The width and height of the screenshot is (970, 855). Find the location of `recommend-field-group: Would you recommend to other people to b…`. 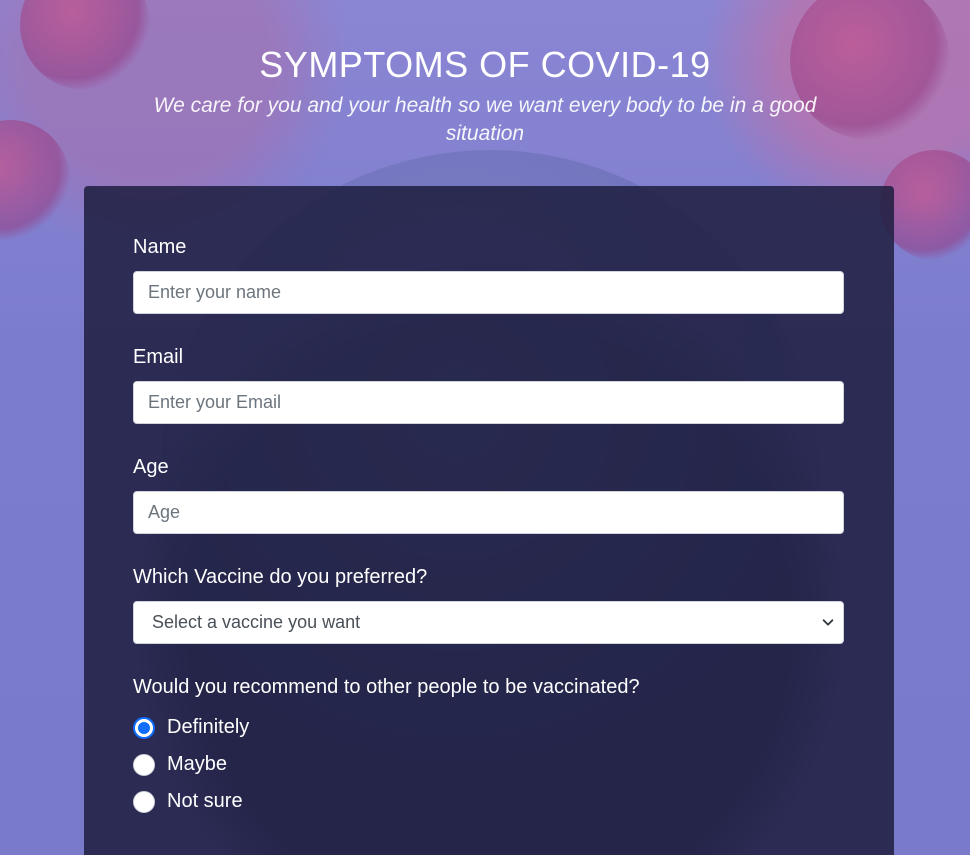

recommend-field-group: Would you recommend to other people to b… is located at coordinates (489, 748).